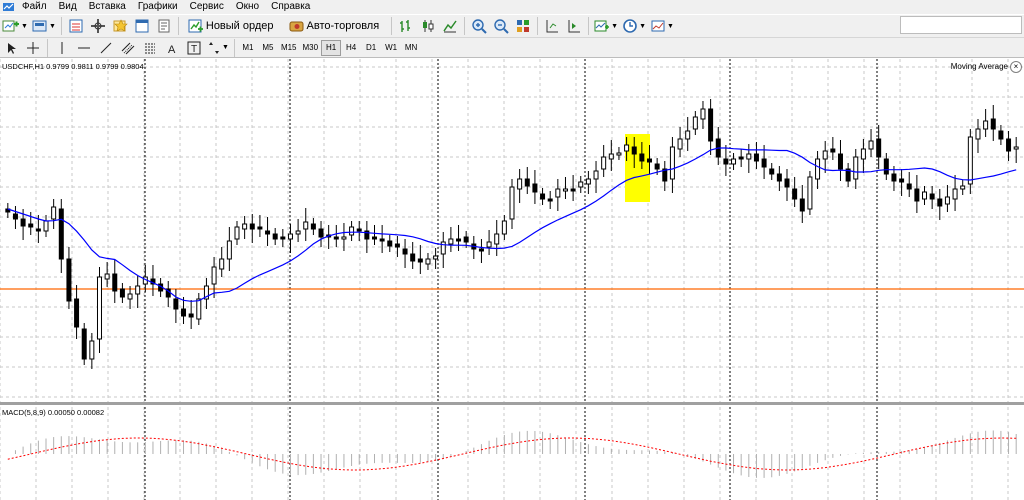  What do you see at coordinates (34, 7) in the screenshot?
I see `menu-file: Файл` at bounding box center [34, 7].